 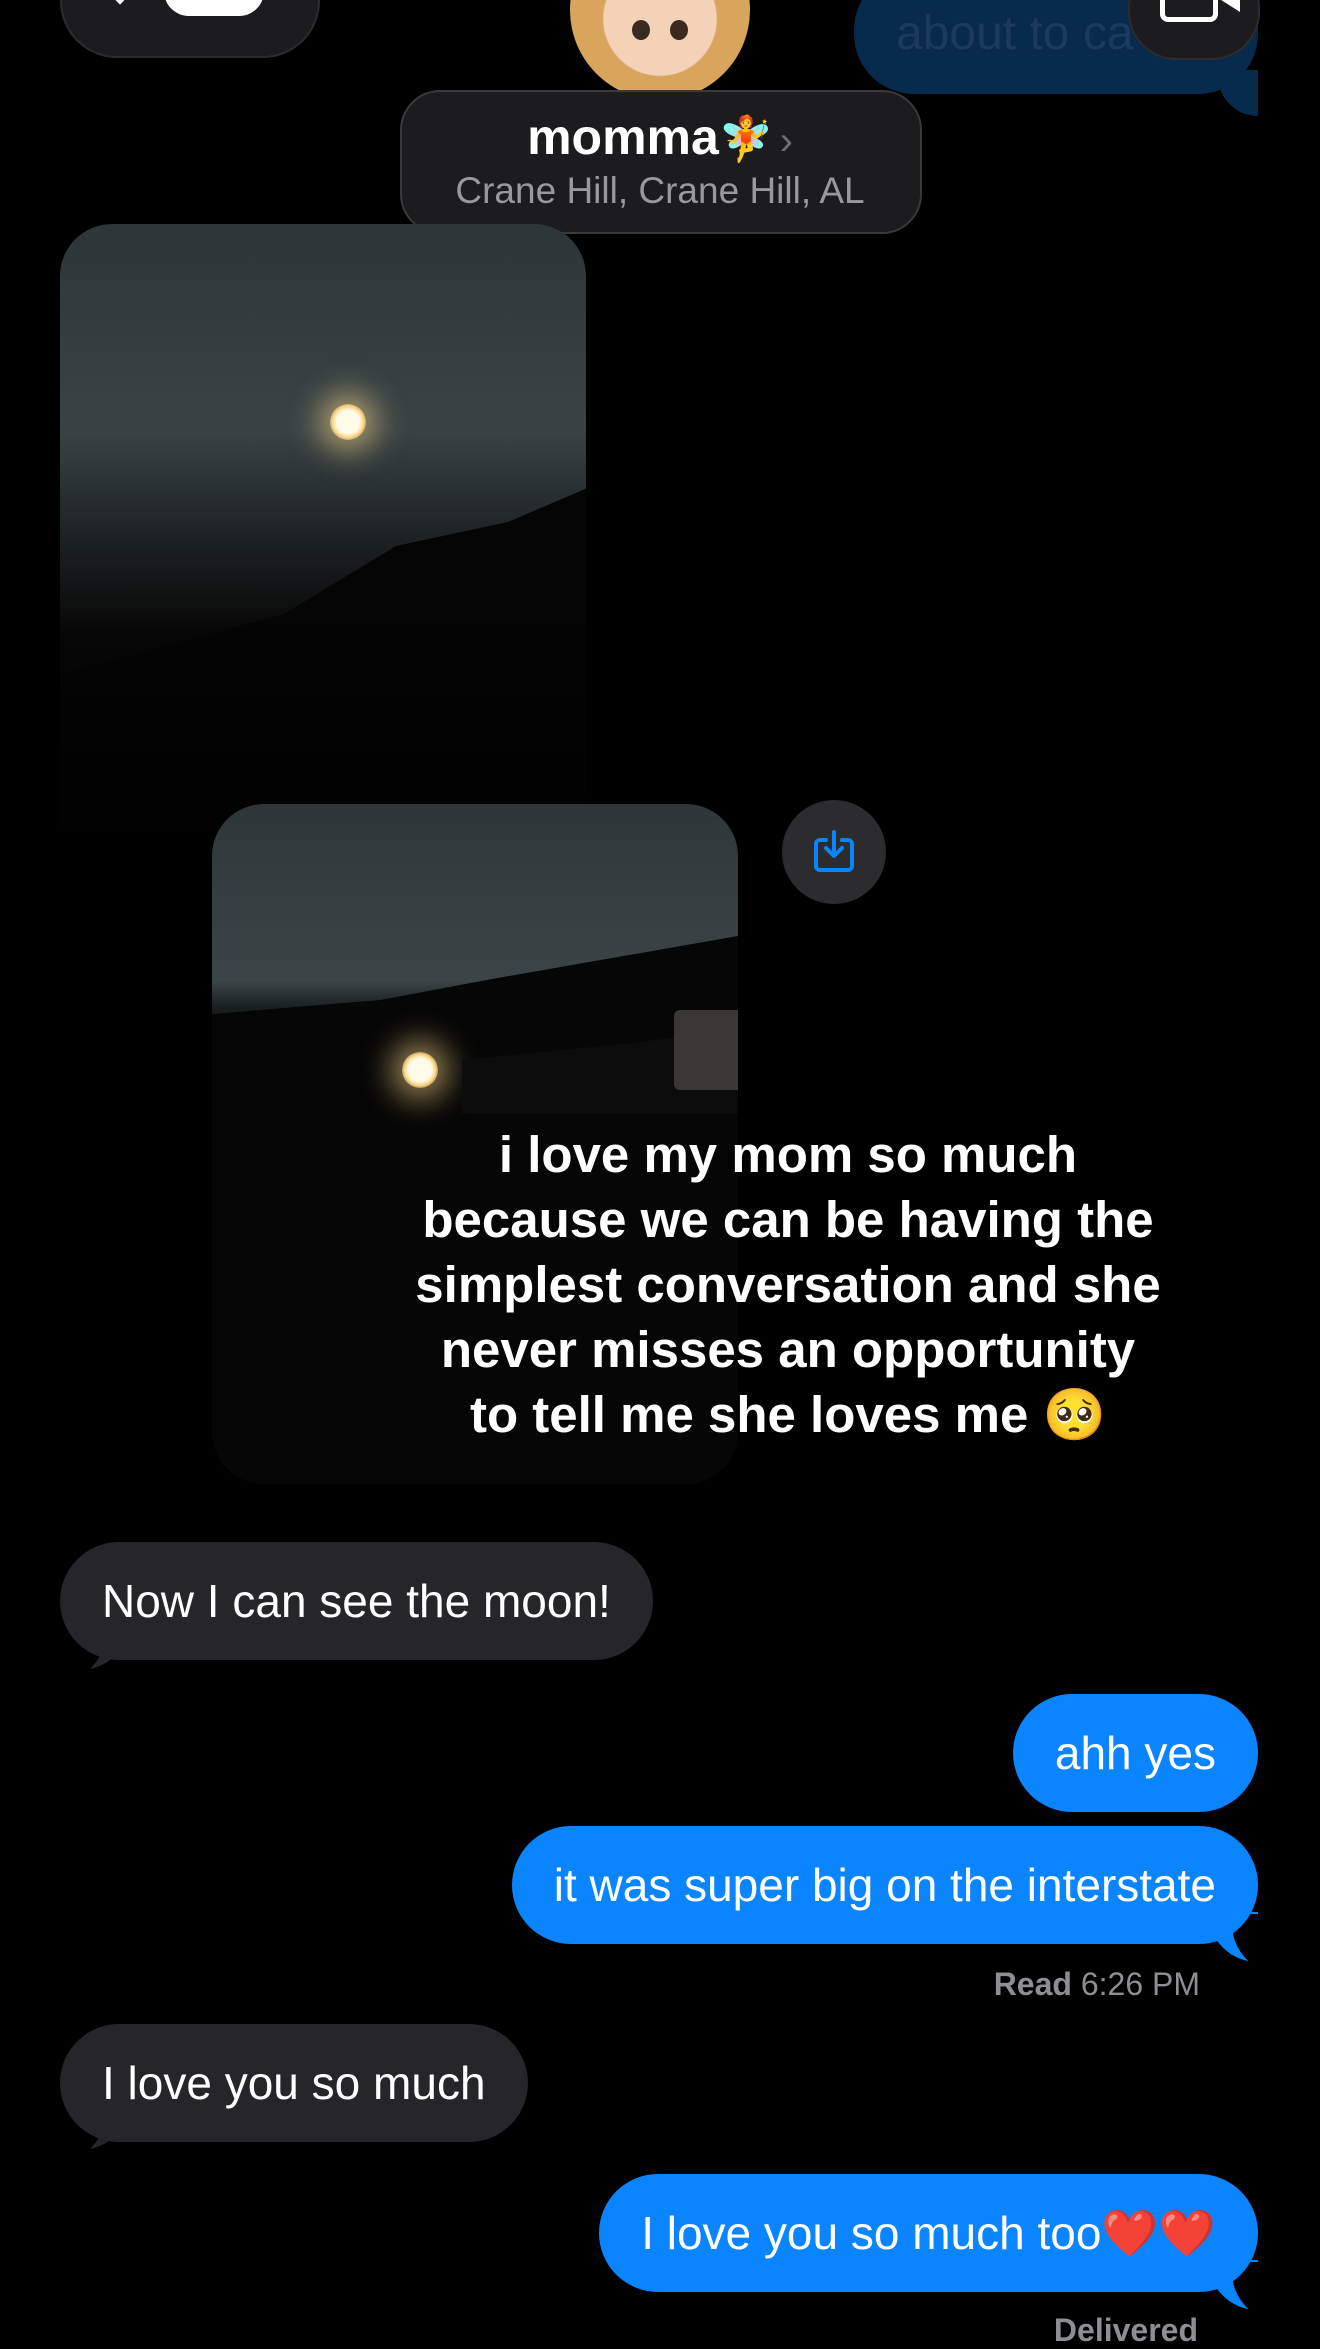 What do you see at coordinates (214, 8) in the screenshot?
I see `unread-count-badge: 720` at bounding box center [214, 8].